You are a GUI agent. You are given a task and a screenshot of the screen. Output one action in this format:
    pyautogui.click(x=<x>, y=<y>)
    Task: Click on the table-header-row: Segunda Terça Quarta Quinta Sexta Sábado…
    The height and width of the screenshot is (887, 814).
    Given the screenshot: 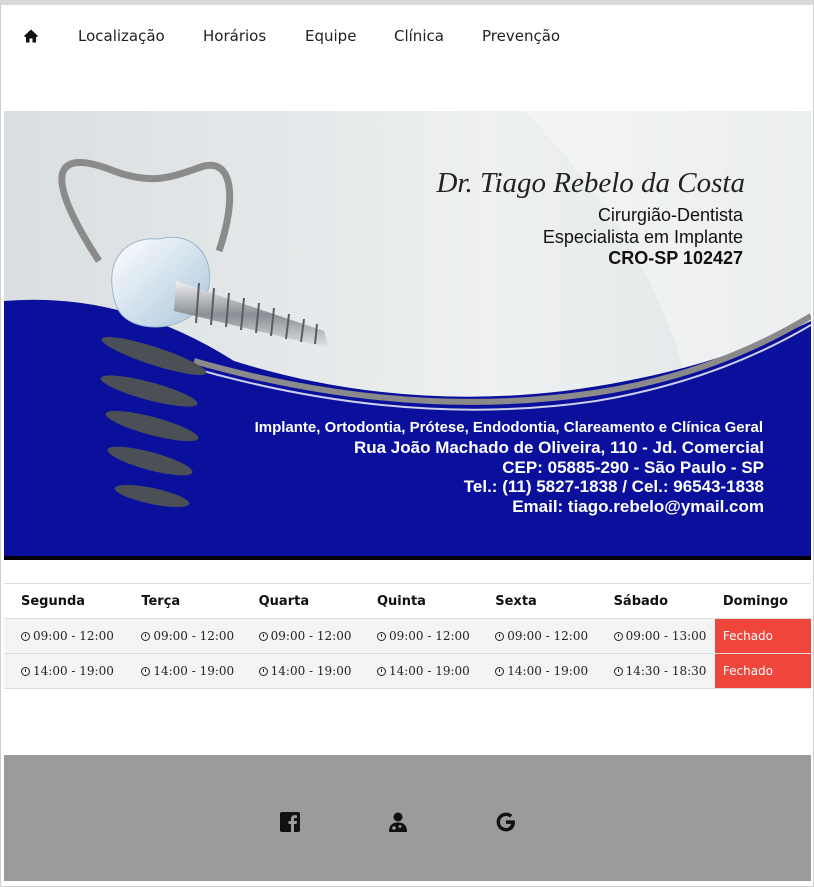 What is the action you would take?
    pyautogui.click(x=407, y=601)
    